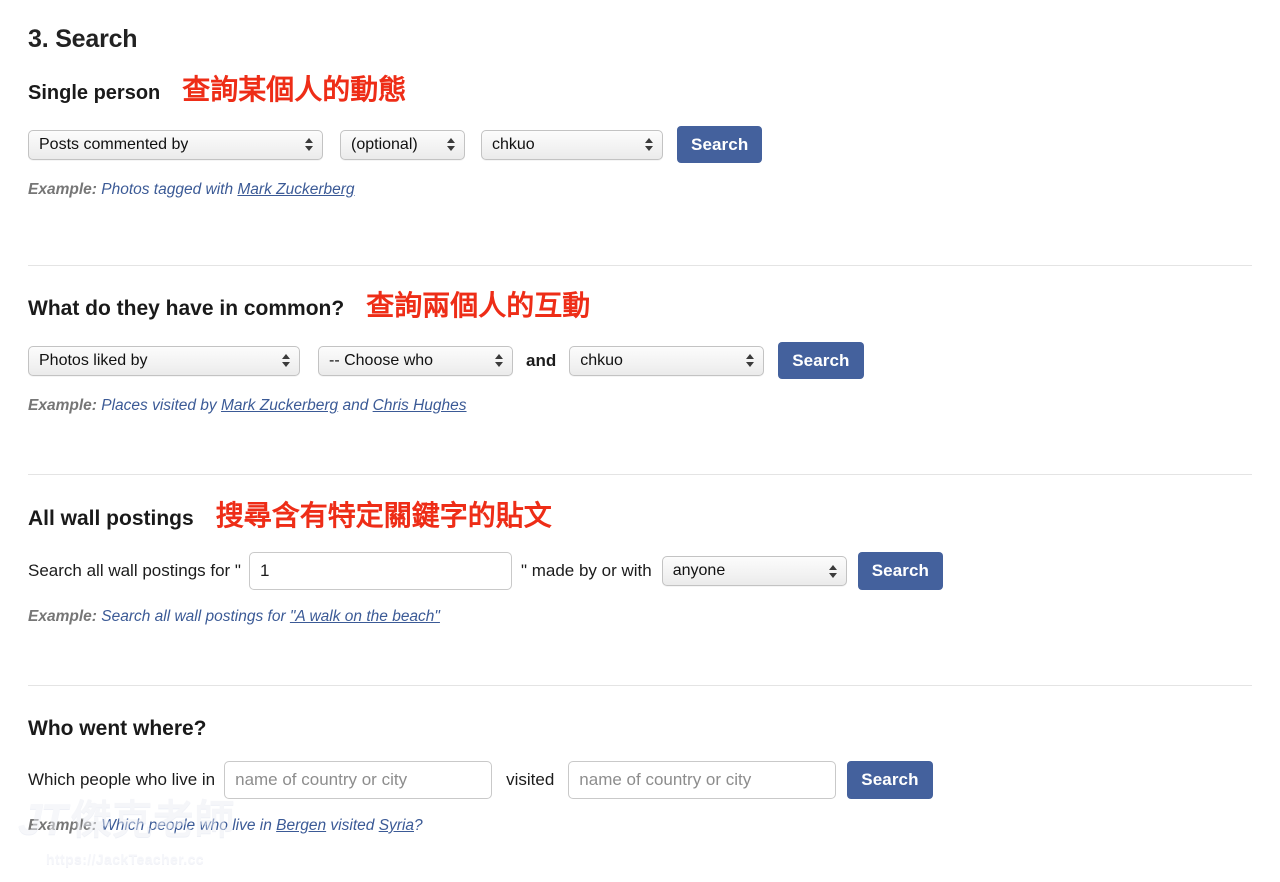 The height and width of the screenshot is (882, 1280). Describe the element at coordinates (125, 859) in the screenshot. I see `watermark-url: https://JackTeacher.cc` at that location.